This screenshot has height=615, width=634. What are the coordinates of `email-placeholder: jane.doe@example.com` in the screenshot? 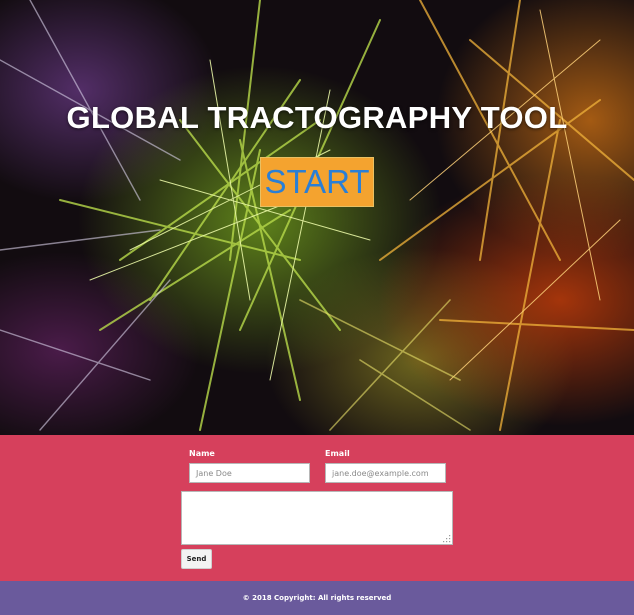 It's located at (380, 473).